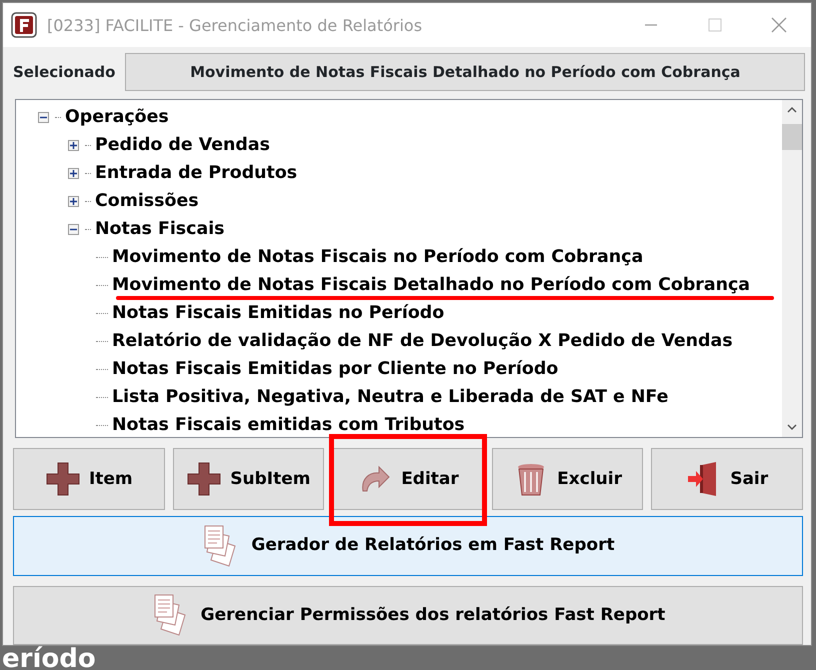 The image size is (816, 670). What do you see at coordinates (408, 479) in the screenshot?
I see `toolbar-button: Editar` at bounding box center [408, 479].